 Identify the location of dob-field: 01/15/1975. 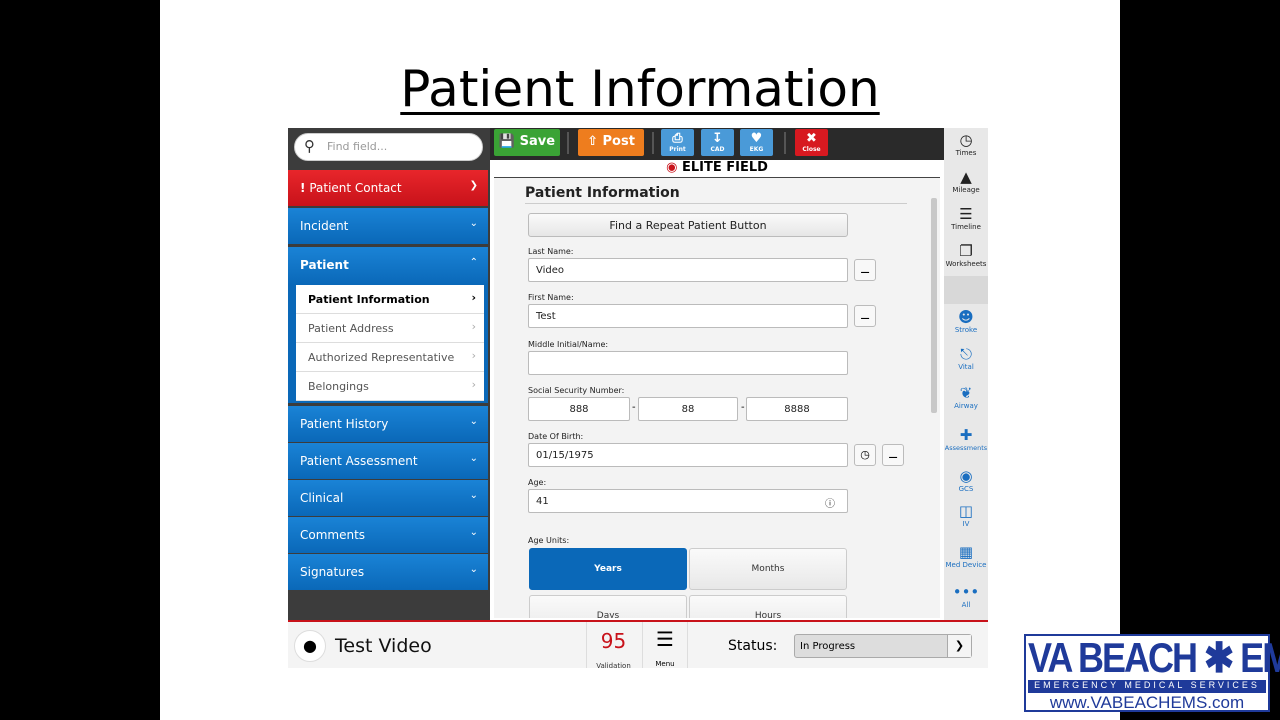
(688, 455).